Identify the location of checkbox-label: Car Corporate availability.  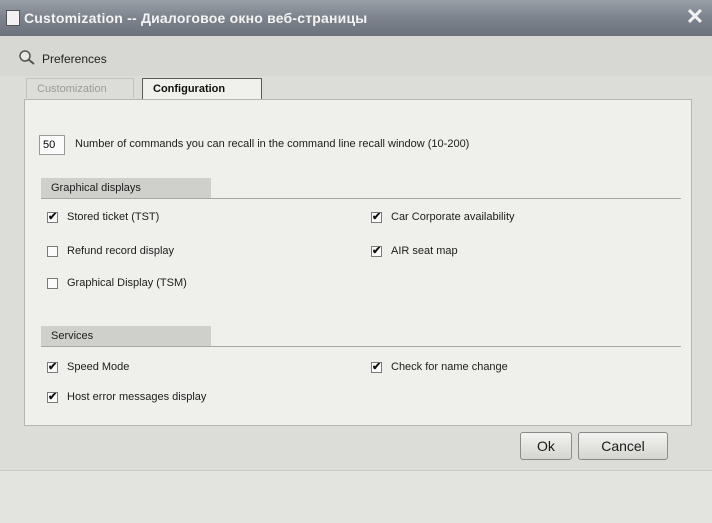
(453, 217).